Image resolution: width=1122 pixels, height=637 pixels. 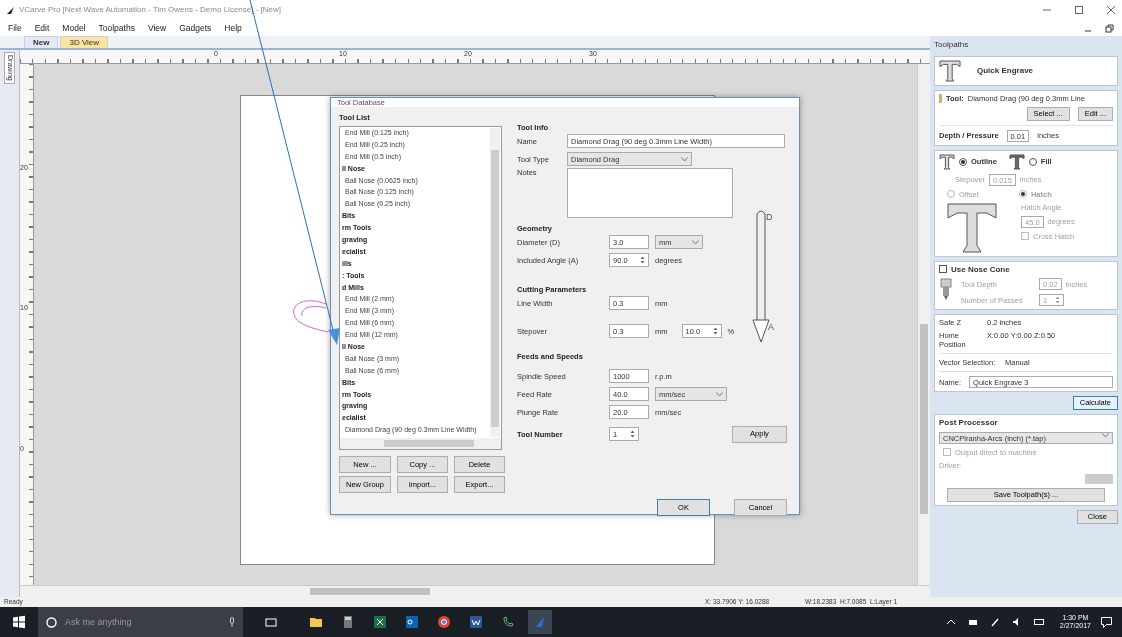 What do you see at coordinates (157, 28) in the screenshot?
I see `menu-item: View` at bounding box center [157, 28].